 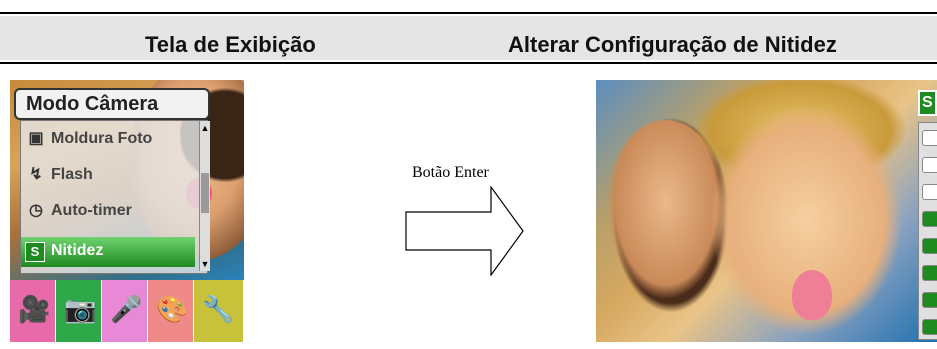 What do you see at coordinates (450, 172) in the screenshot?
I see `transition-label: Botão Enter` at bounding box center [450, 172].